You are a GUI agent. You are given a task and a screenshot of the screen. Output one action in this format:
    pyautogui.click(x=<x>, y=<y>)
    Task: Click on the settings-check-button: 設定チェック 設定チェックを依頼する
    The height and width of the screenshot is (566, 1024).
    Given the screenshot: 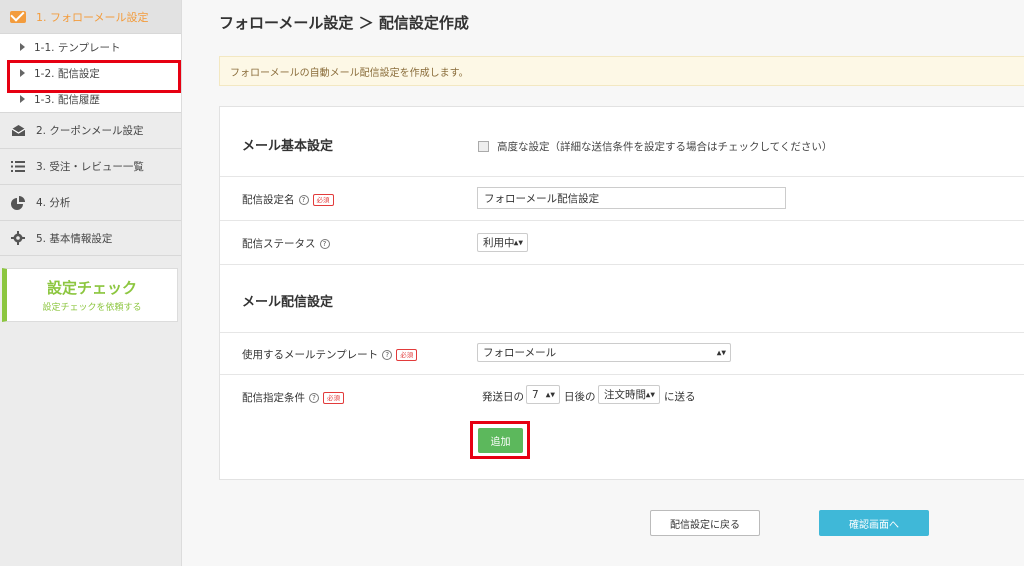 What is the action you would take?
    pyautogui.click(x=90, y=295)
    